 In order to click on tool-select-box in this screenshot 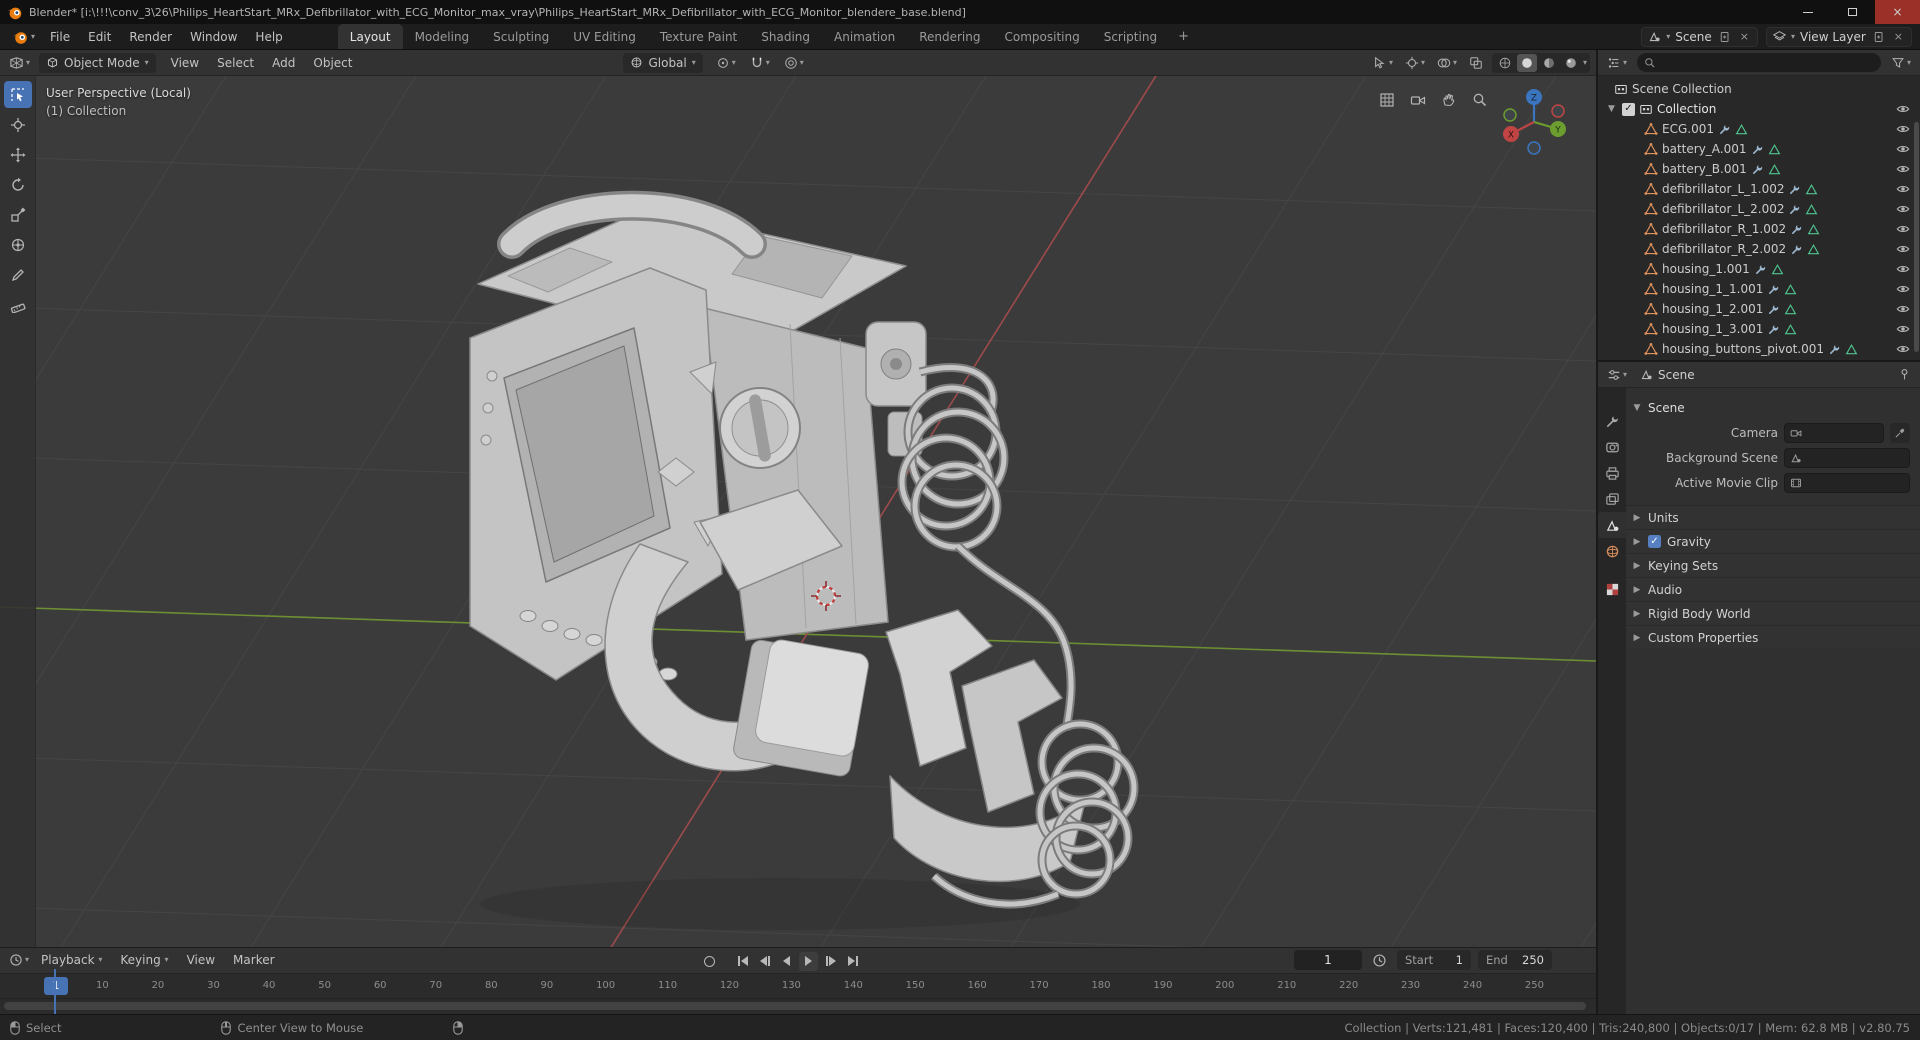, I will do `click(17, 94)`.